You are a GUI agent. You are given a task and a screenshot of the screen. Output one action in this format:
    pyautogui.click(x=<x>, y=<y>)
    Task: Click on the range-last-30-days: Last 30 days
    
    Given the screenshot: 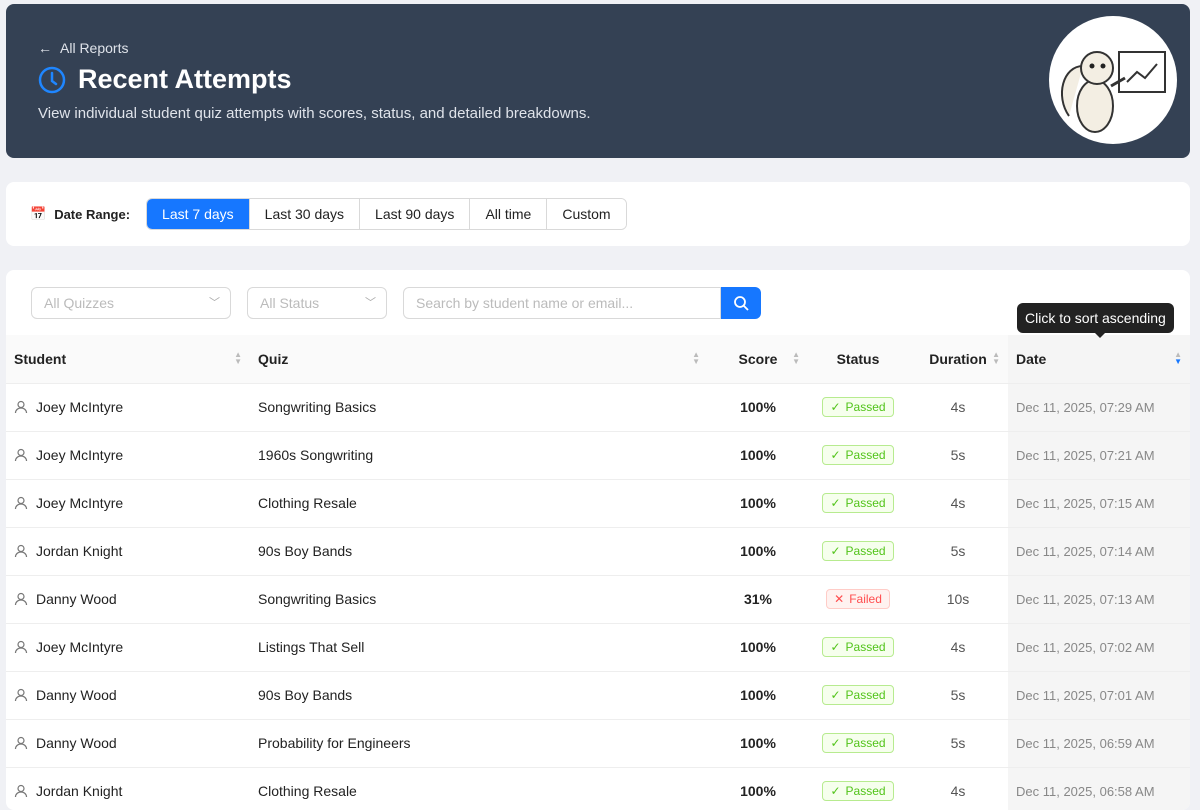 What is the action you would take?
    pyautogui.click(x=304, y=214)
    